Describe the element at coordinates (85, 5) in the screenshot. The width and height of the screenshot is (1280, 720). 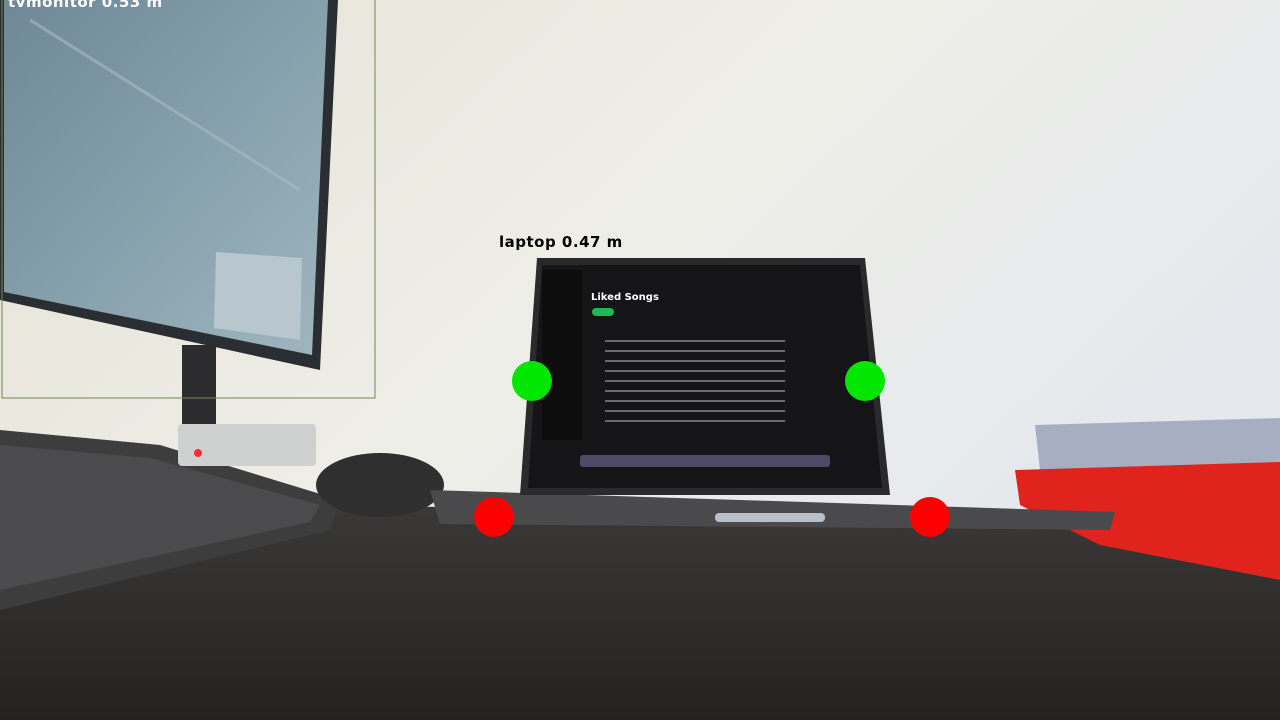
I see `tvmonitor-distance-label: tvmonitor 0.53 m` at that location.